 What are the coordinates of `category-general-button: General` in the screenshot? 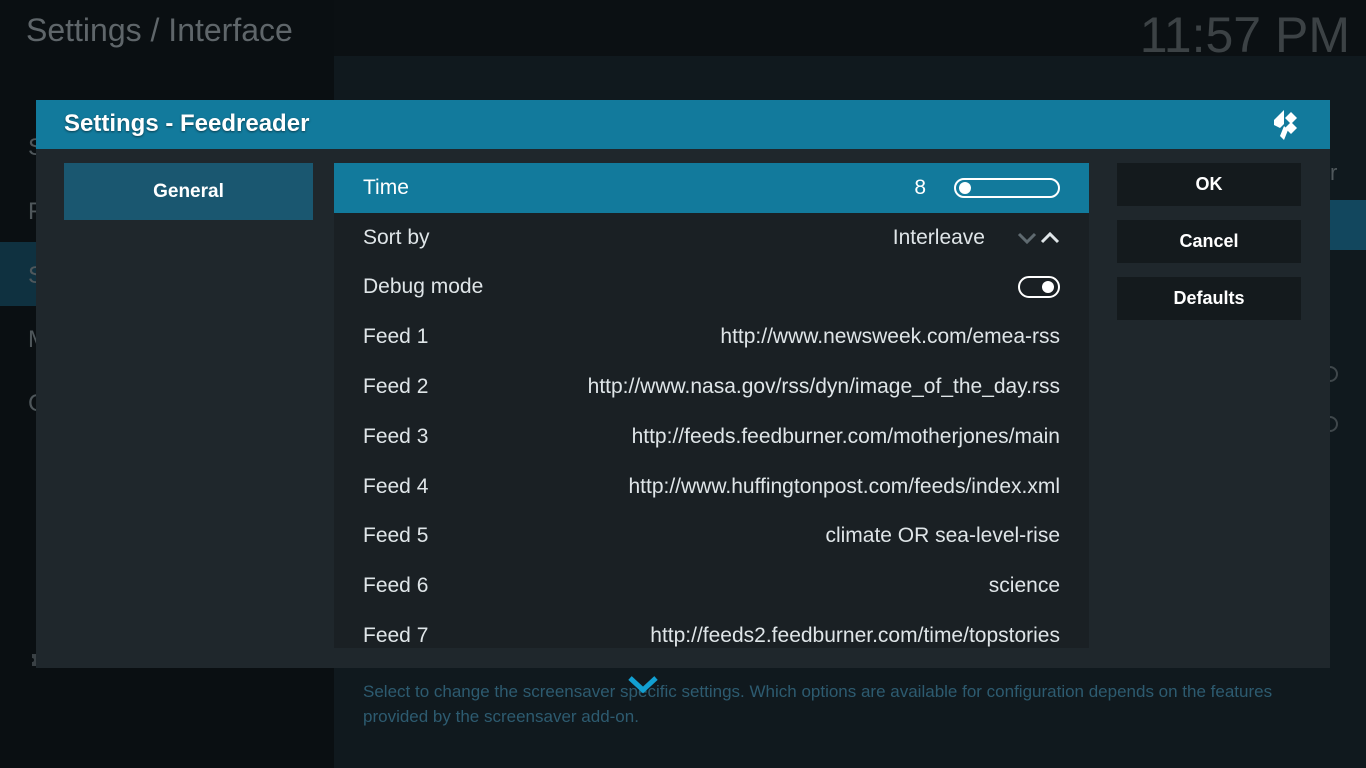 It's located at (188, 191).